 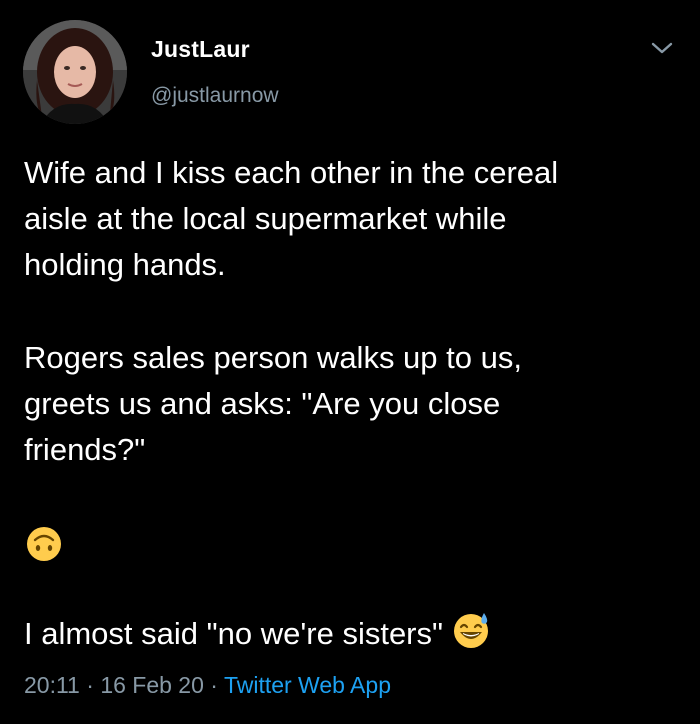 I want to click on tweet-date: 16 Feb 20, so click(x=152, y=685).